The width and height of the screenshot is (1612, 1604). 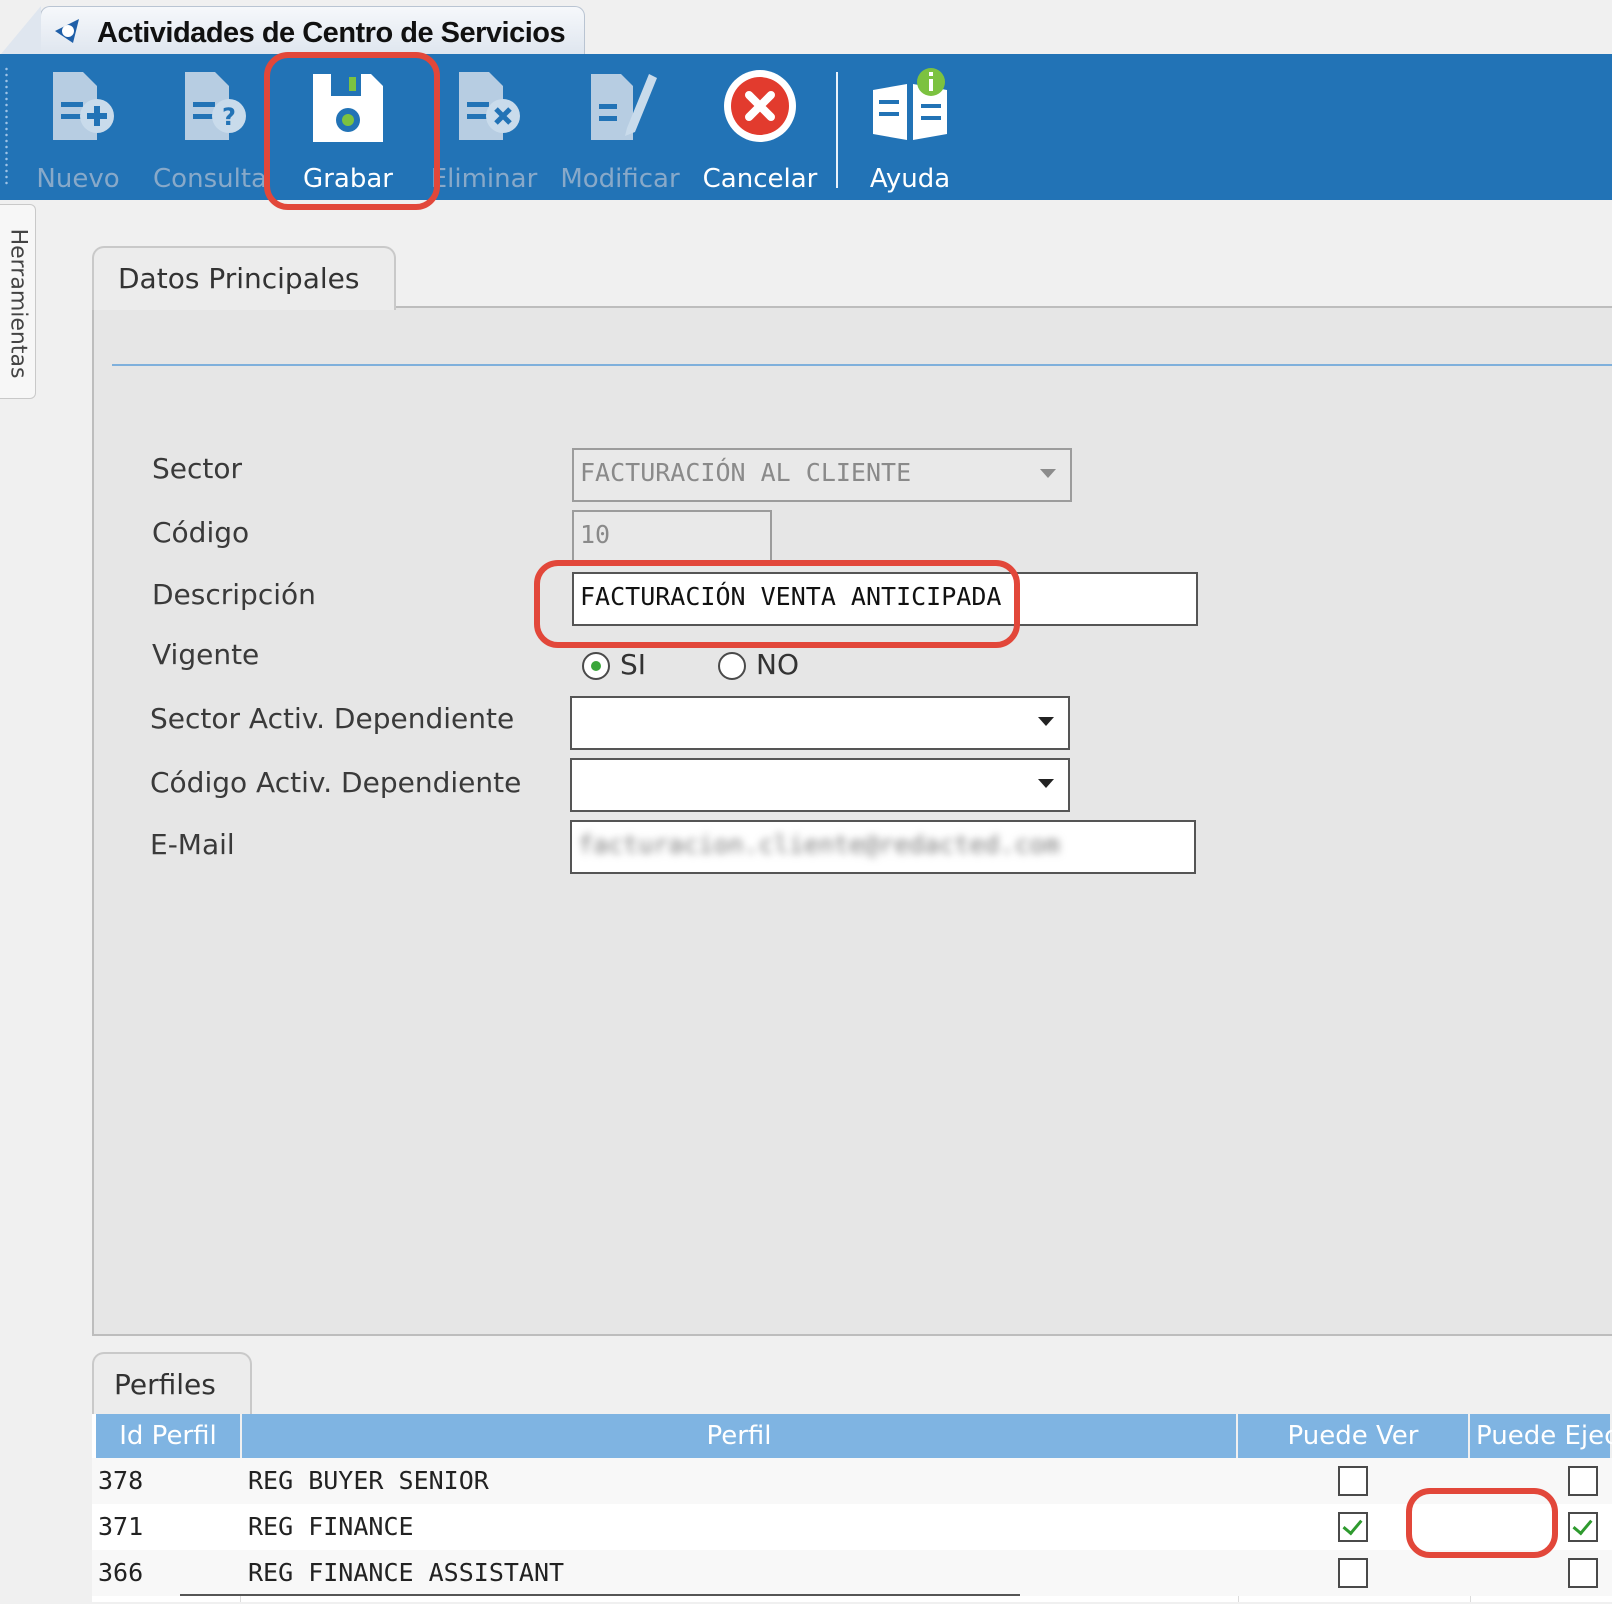 What do you see at coordinates (215, 106) in the screenshot?
I see `document-query-icon: ?` at bounding box center [215, 106].